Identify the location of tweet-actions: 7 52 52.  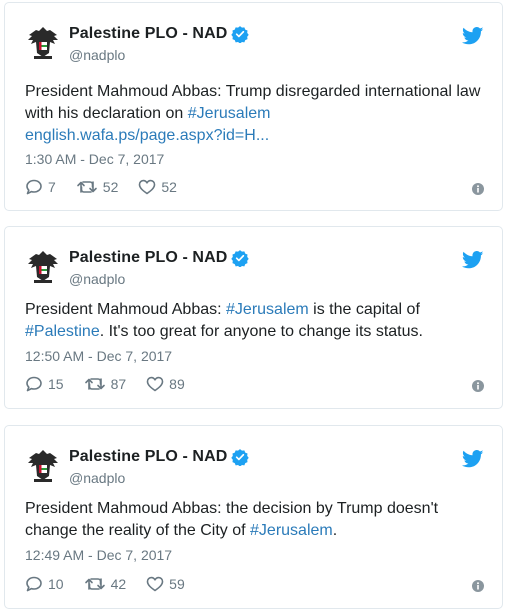
(111, 187).